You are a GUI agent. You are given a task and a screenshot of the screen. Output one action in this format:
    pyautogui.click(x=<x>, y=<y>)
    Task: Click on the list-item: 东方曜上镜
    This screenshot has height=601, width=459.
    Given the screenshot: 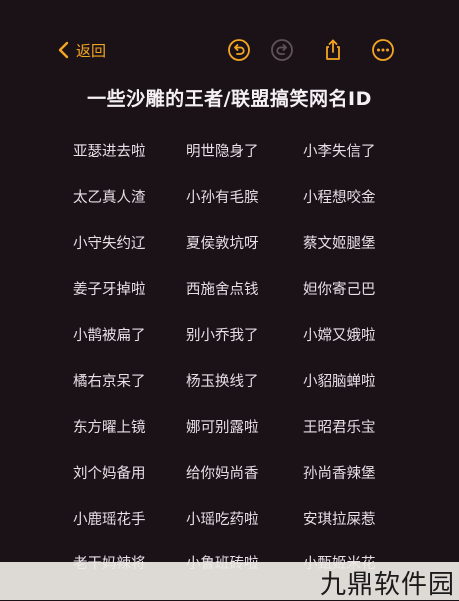 What is the action you would take?
    pyautogui.click(x=109, y=428)
    